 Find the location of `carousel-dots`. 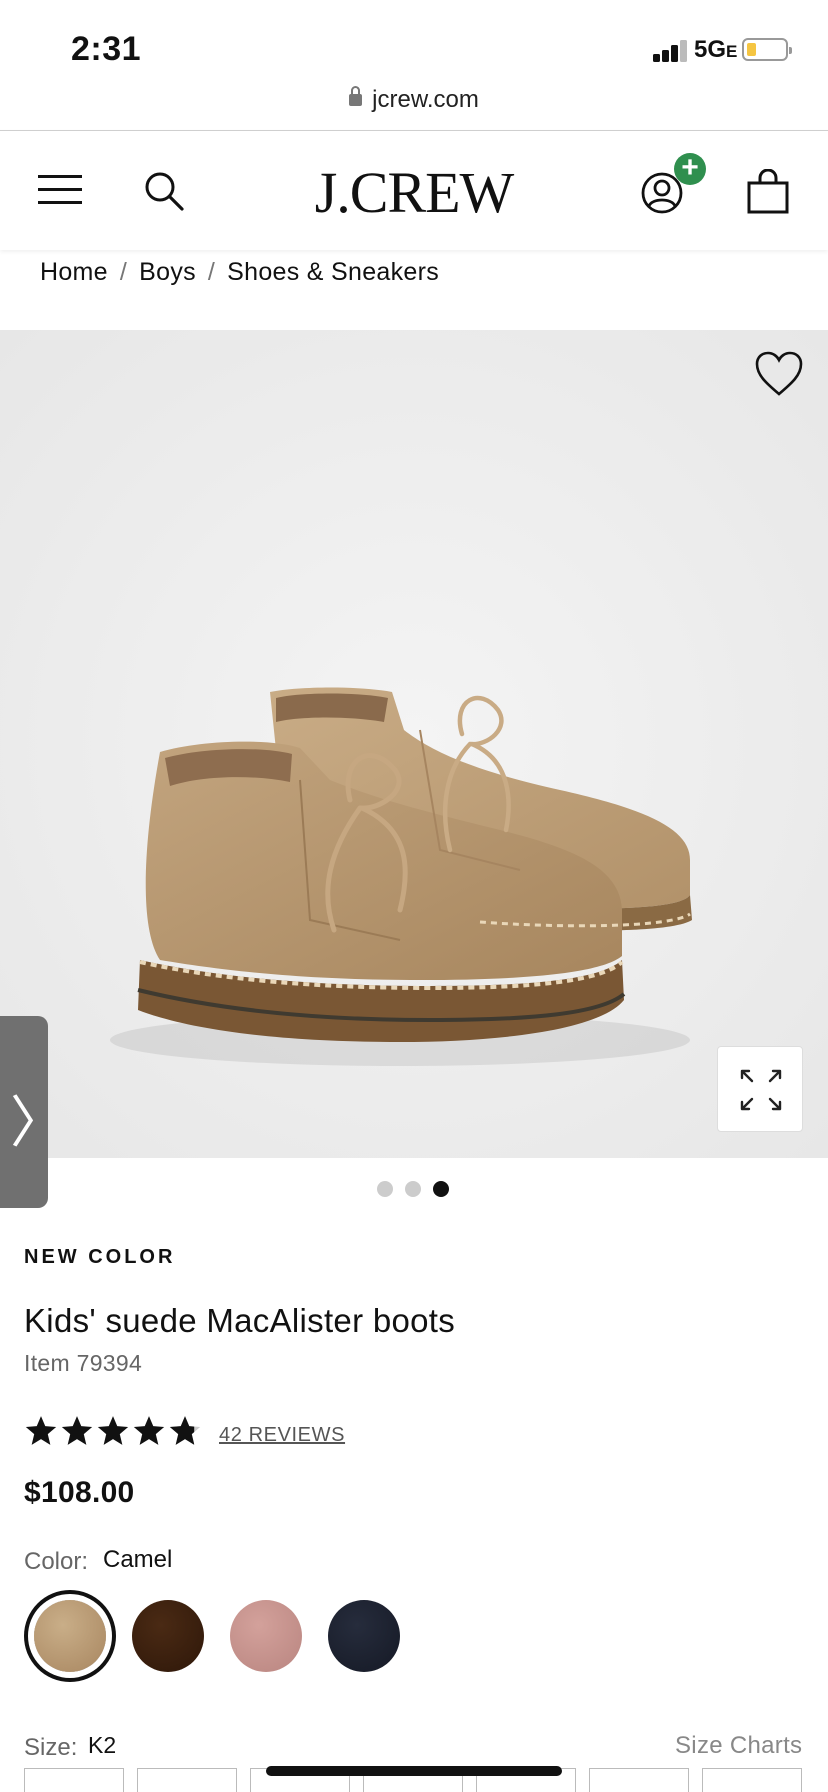

carousel-dots is located at coordinates (414, 1189).